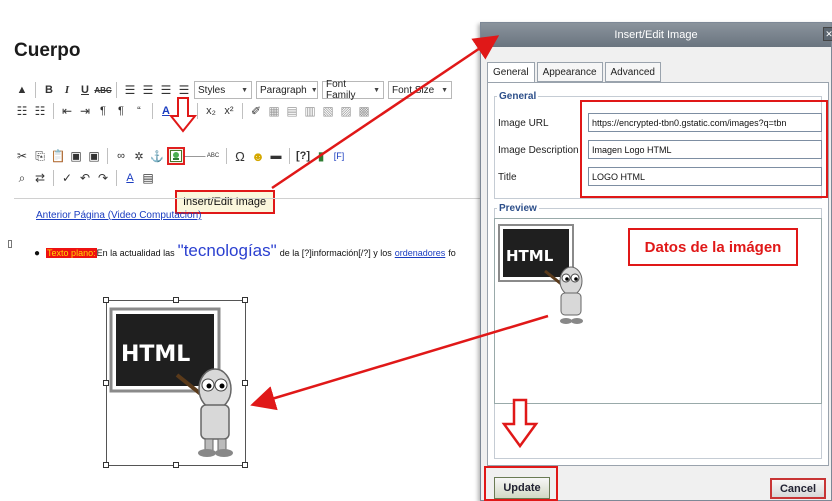 This screenshot has height=501, width=832. I want to click on arrow-to-image, so click(399, 362).